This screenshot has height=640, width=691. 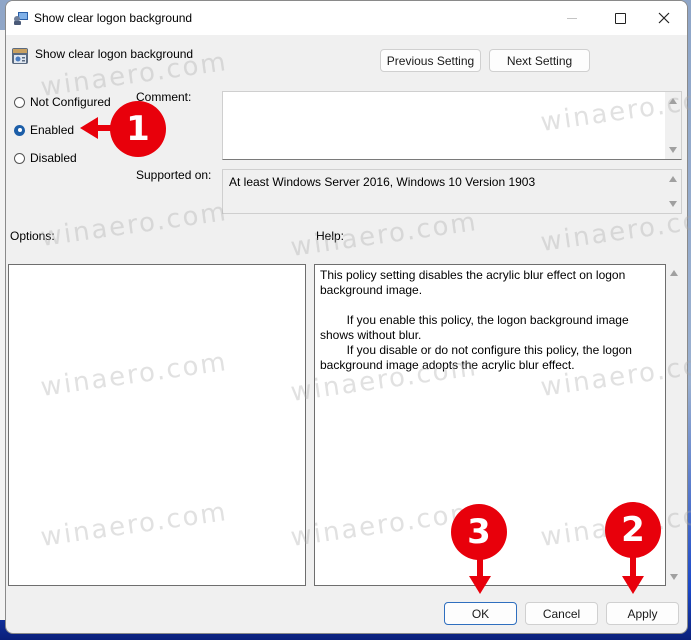 I want to click on radio-disabled-label: Disabled, so click(x=53, y=158).